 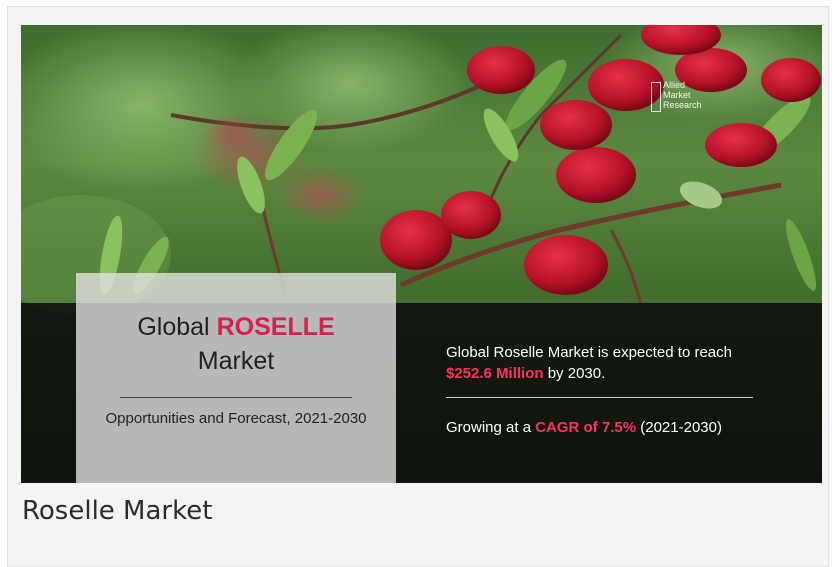 I want to click on market-size-value: $252.6 Million, so click(x=495, y=373).